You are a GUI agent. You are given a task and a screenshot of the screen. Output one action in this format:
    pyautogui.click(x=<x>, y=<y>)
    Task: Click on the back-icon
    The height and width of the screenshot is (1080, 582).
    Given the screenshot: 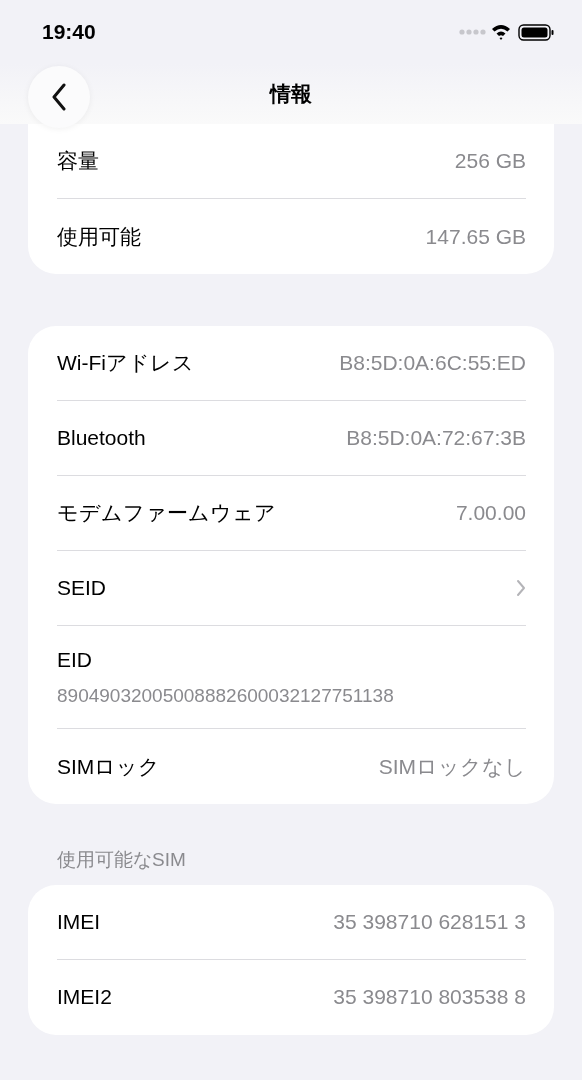 What is the action you would take?
    pyautogui.click(x=59, y=97)
    